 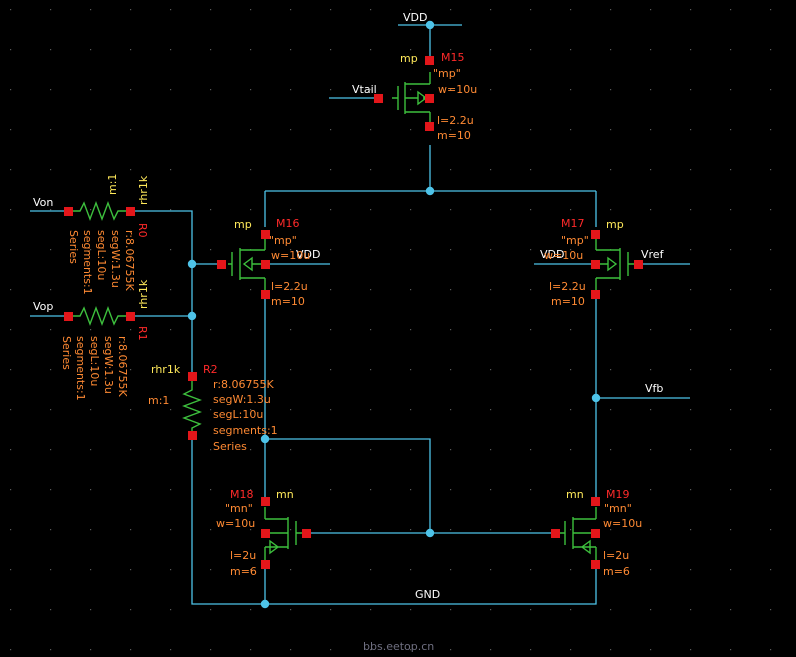 What do you see at coordinates (430, 191) in the screenshot?
I see `junction-tail` at bounding box center [430, 191].